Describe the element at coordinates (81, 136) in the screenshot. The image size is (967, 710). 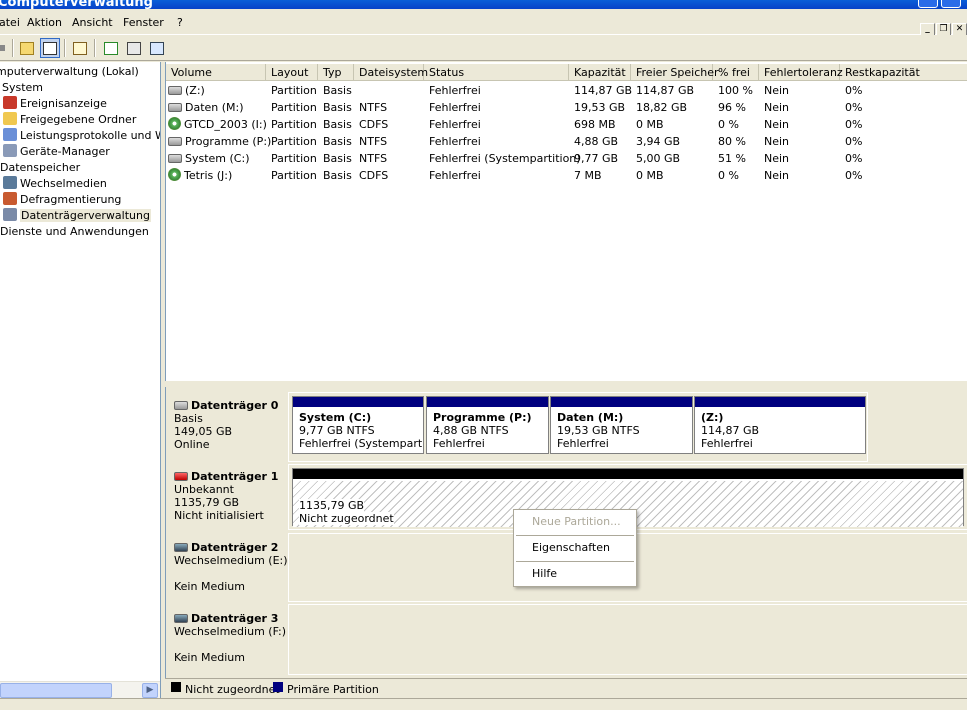
I see `tree-item-performance-logs: Leistungsprotokolle und Warn` at that location.